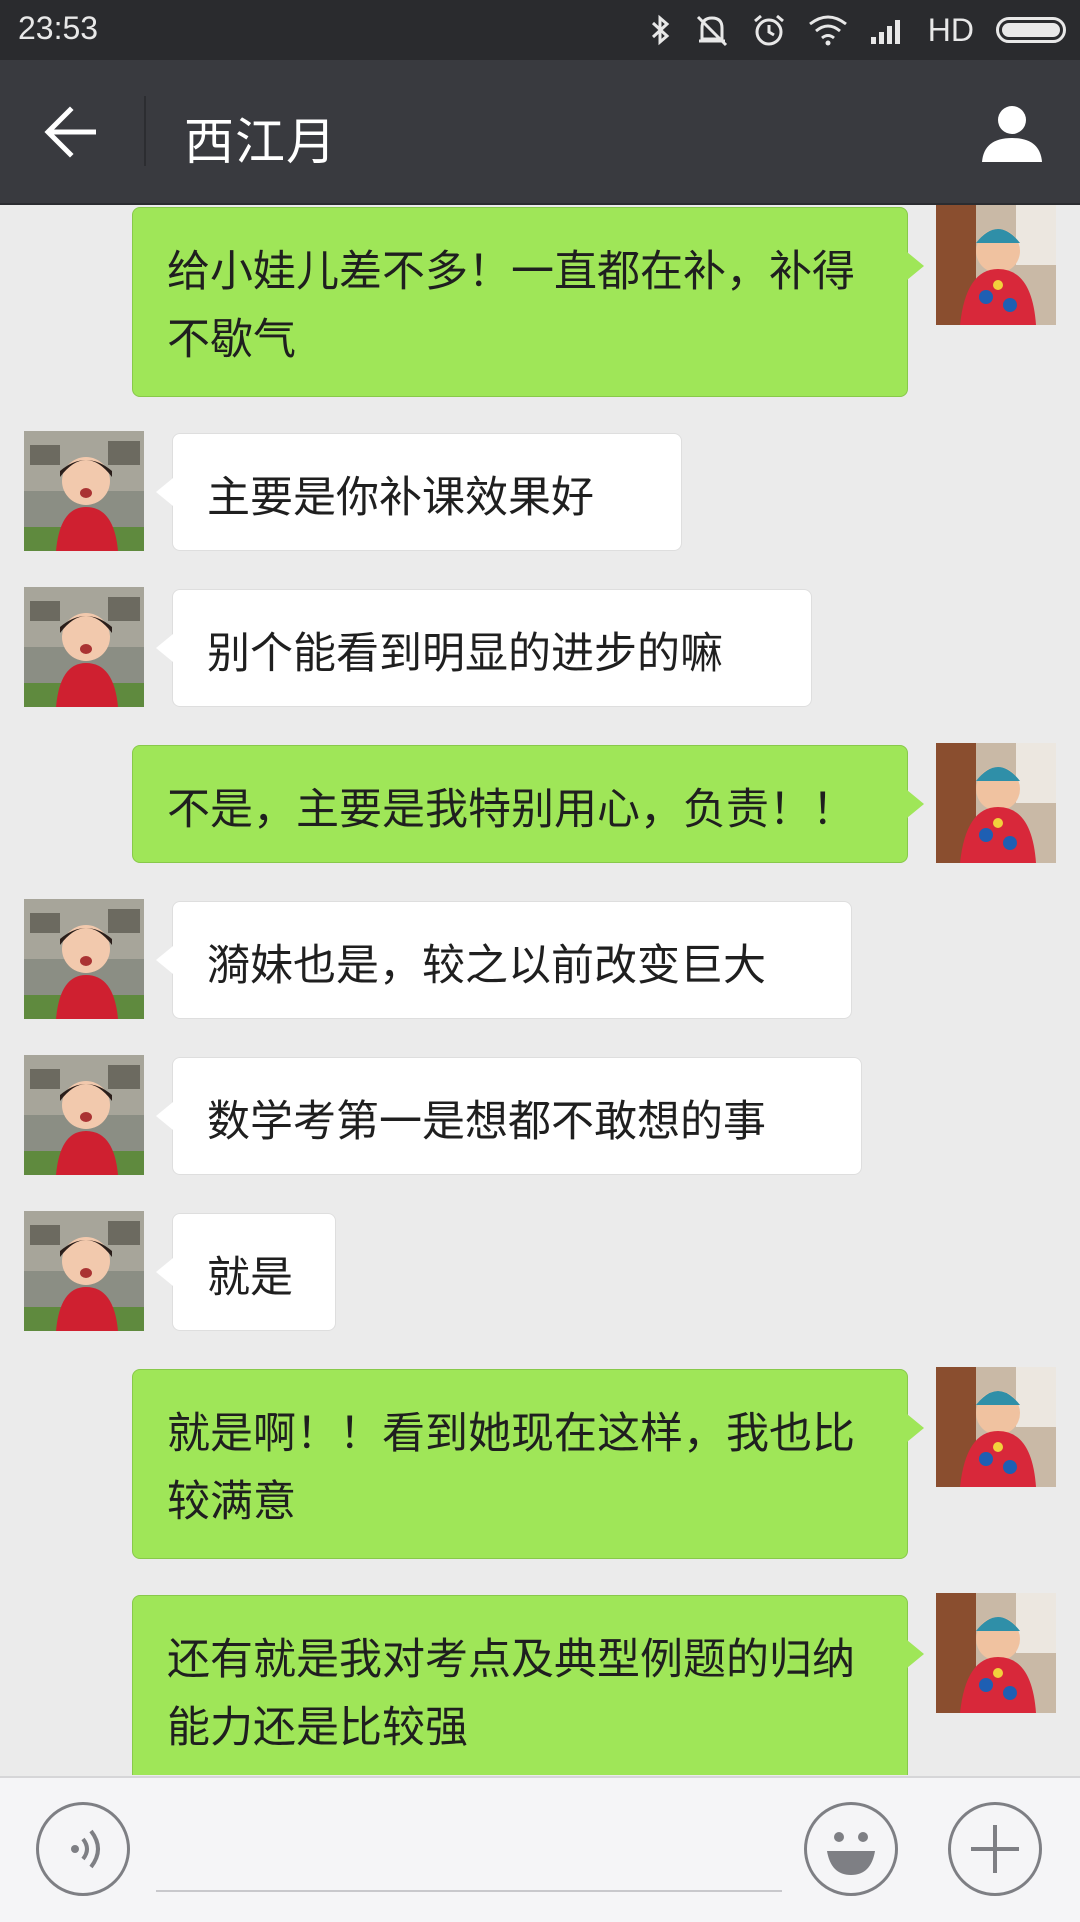 This screenshot has width=1080, height=1922. Describe the element at coordinates (661, 30) in the screenshot. I see `bluetooth-icon` at that location.